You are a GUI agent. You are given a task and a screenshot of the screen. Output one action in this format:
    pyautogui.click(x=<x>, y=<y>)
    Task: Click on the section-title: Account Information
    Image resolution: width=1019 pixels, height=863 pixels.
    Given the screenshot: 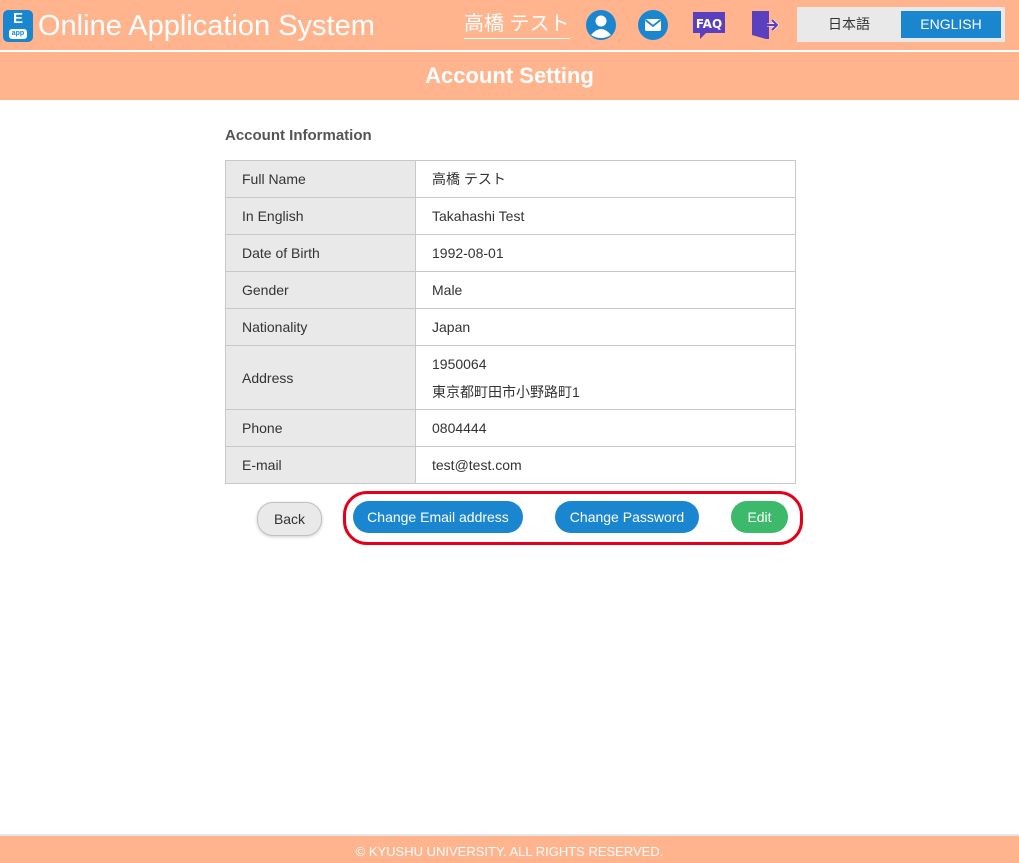 What is the action you would take?
    pyautogui.click(x=298, y=135)
    